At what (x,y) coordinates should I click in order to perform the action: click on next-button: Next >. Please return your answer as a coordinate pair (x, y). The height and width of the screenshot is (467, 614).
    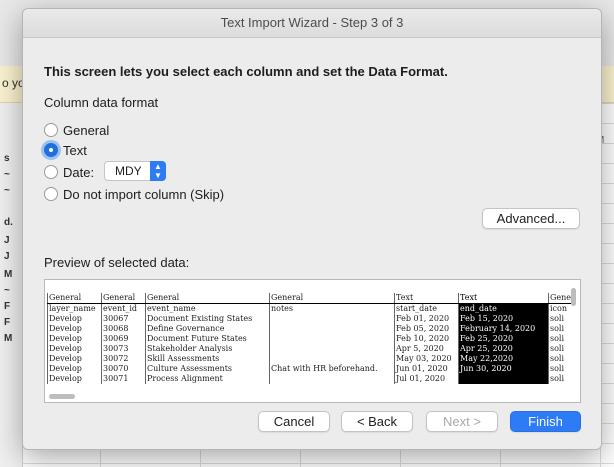
    Looking at the image, I should click on (462, 421).